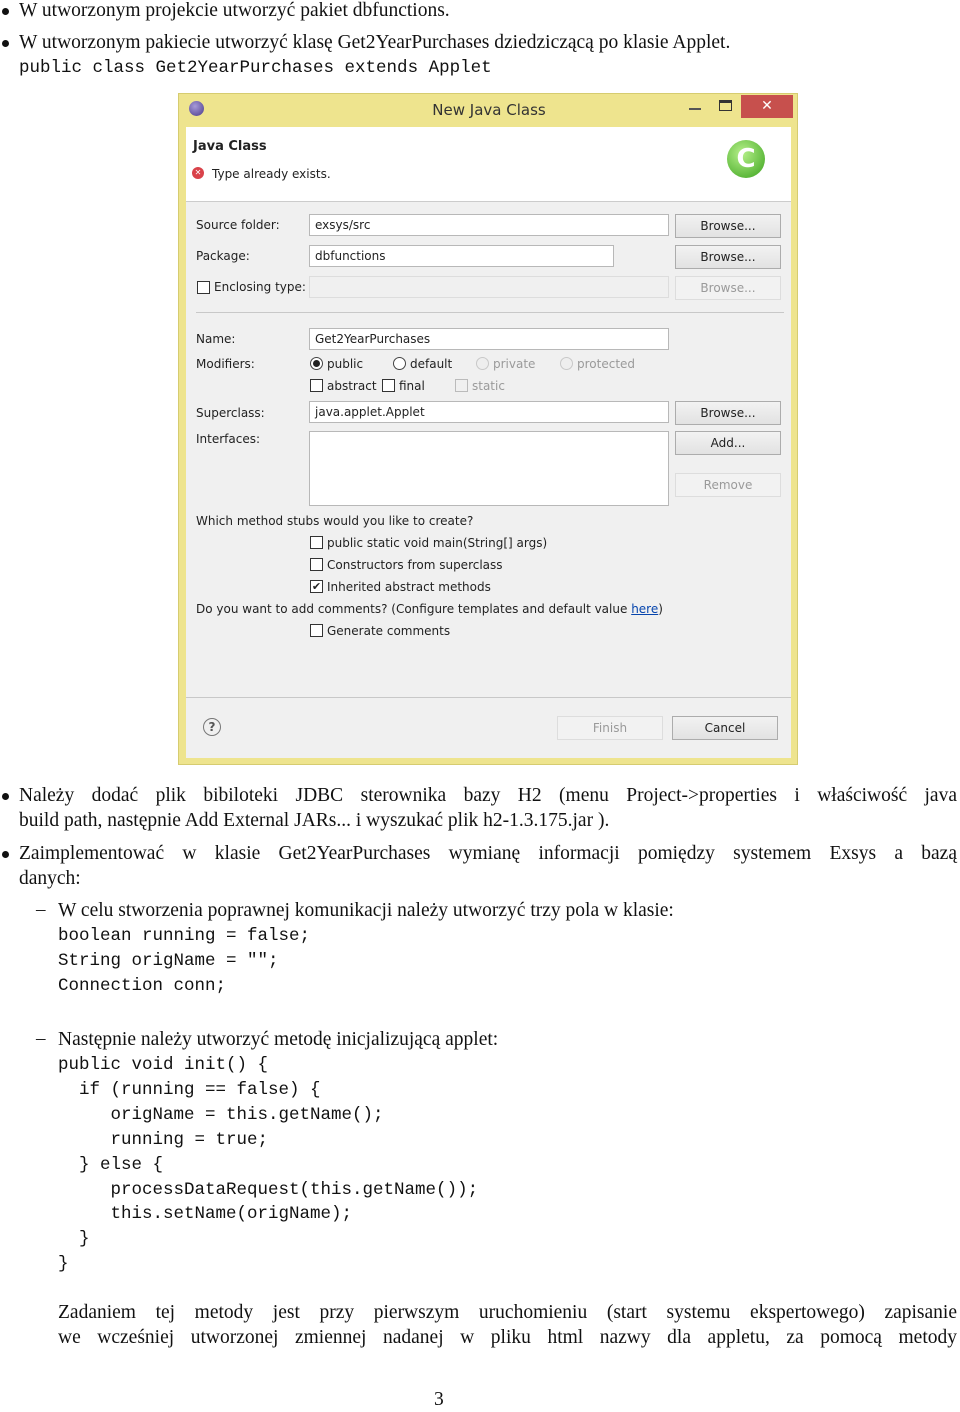 The width and height of the screenshot is (960, 1412). Describe the element at coordinates (489, 468) in the screenshot. I see `interfaces-list` at that location.